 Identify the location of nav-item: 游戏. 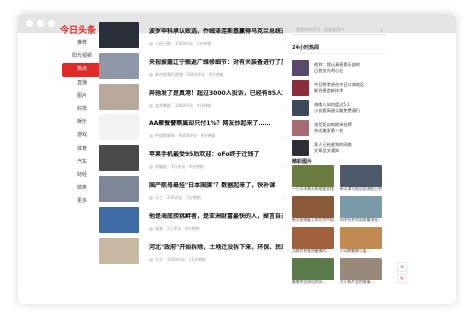
(82, 135).